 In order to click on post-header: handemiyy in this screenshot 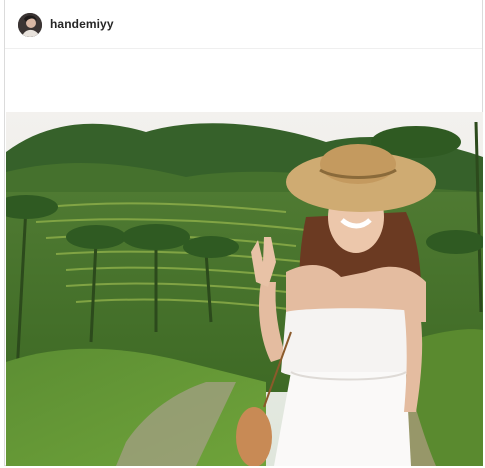, I will do `click(243, 24)`.